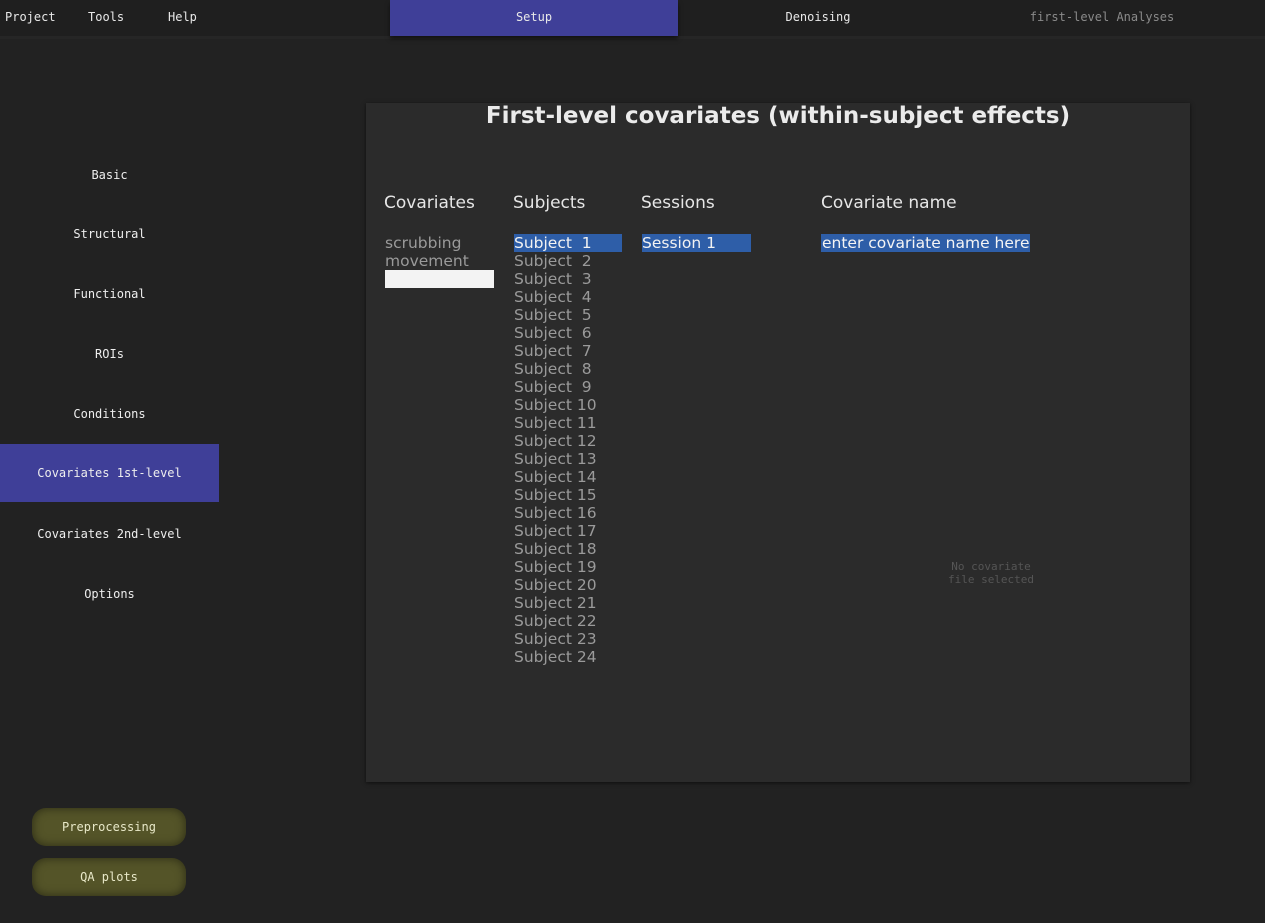 This screenshot has width=1265, height=923. What do you see at coordinates (109, 473) in the screenshot?
I see `sidebar-item-covariates-1st-level: Covariates 1st-level` at bounding box center [109, 473].